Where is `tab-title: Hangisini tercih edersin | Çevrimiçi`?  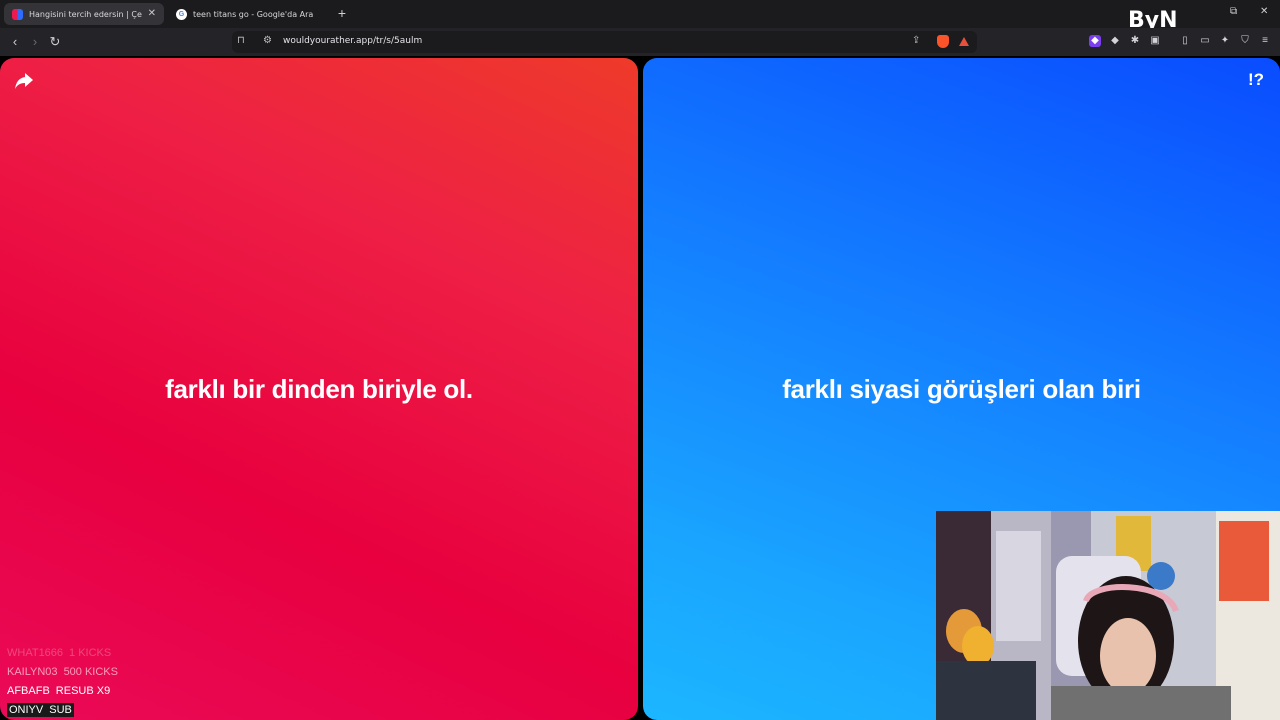 tab-title: Hangisini tercih edersin | Çevrimiçi is located at coordinates (85, 14).